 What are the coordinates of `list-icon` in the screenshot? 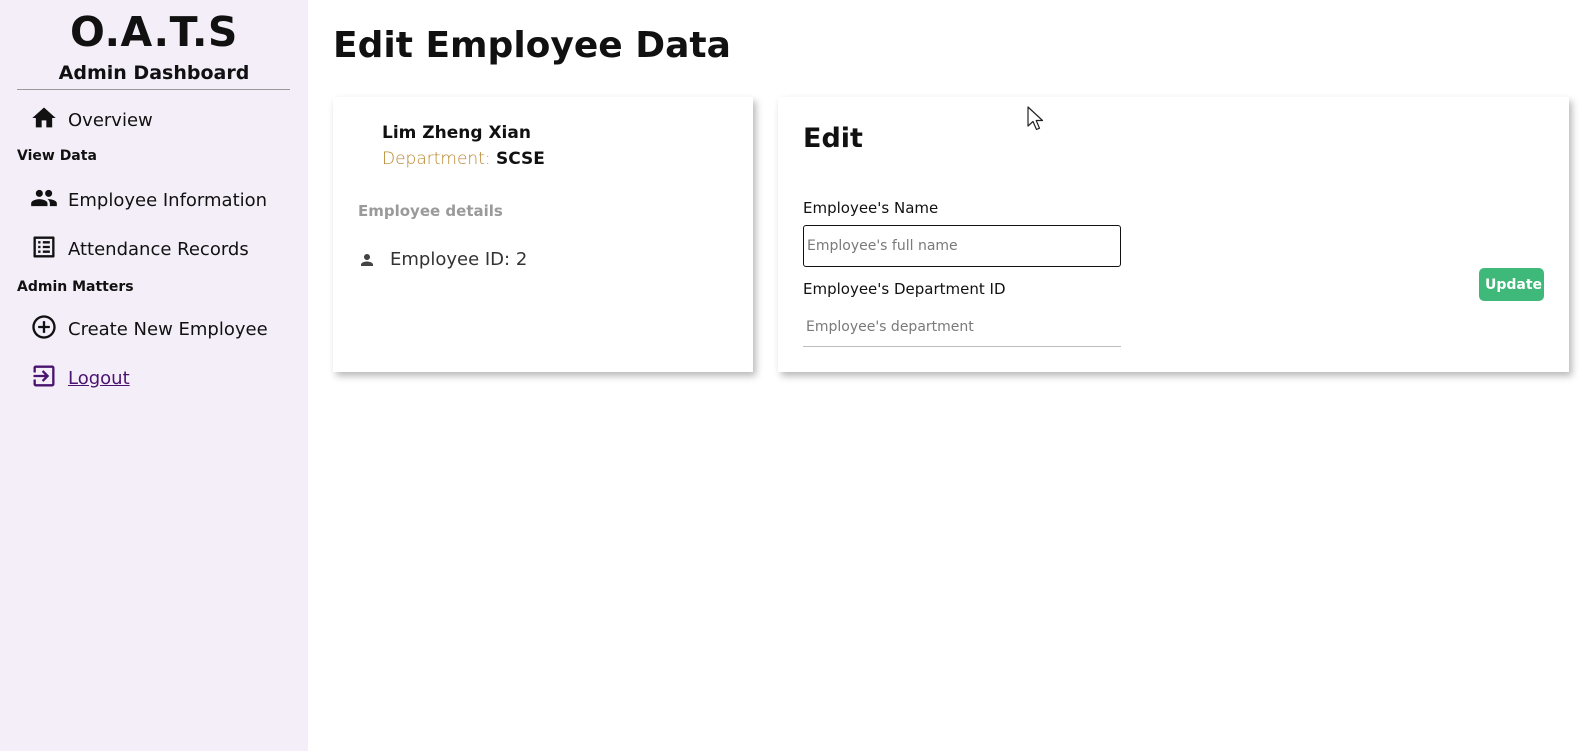 It's located at (44, 247).